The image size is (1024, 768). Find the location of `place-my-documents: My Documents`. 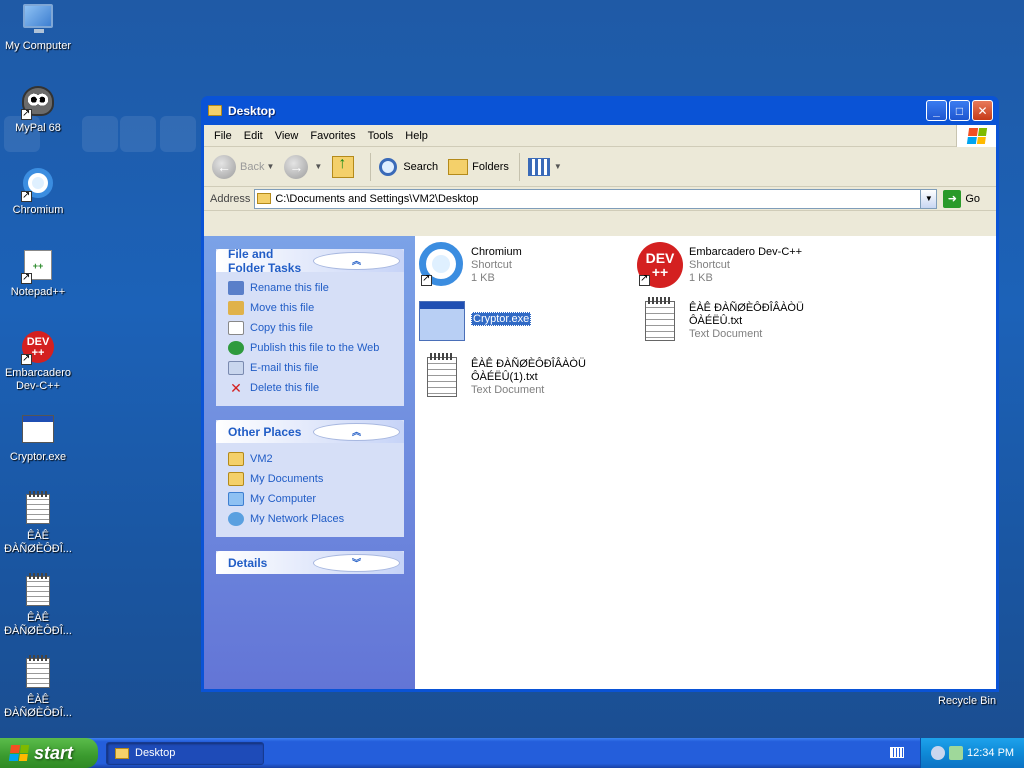

place-my-documents: My Documents is located at coordinates (311, 479).